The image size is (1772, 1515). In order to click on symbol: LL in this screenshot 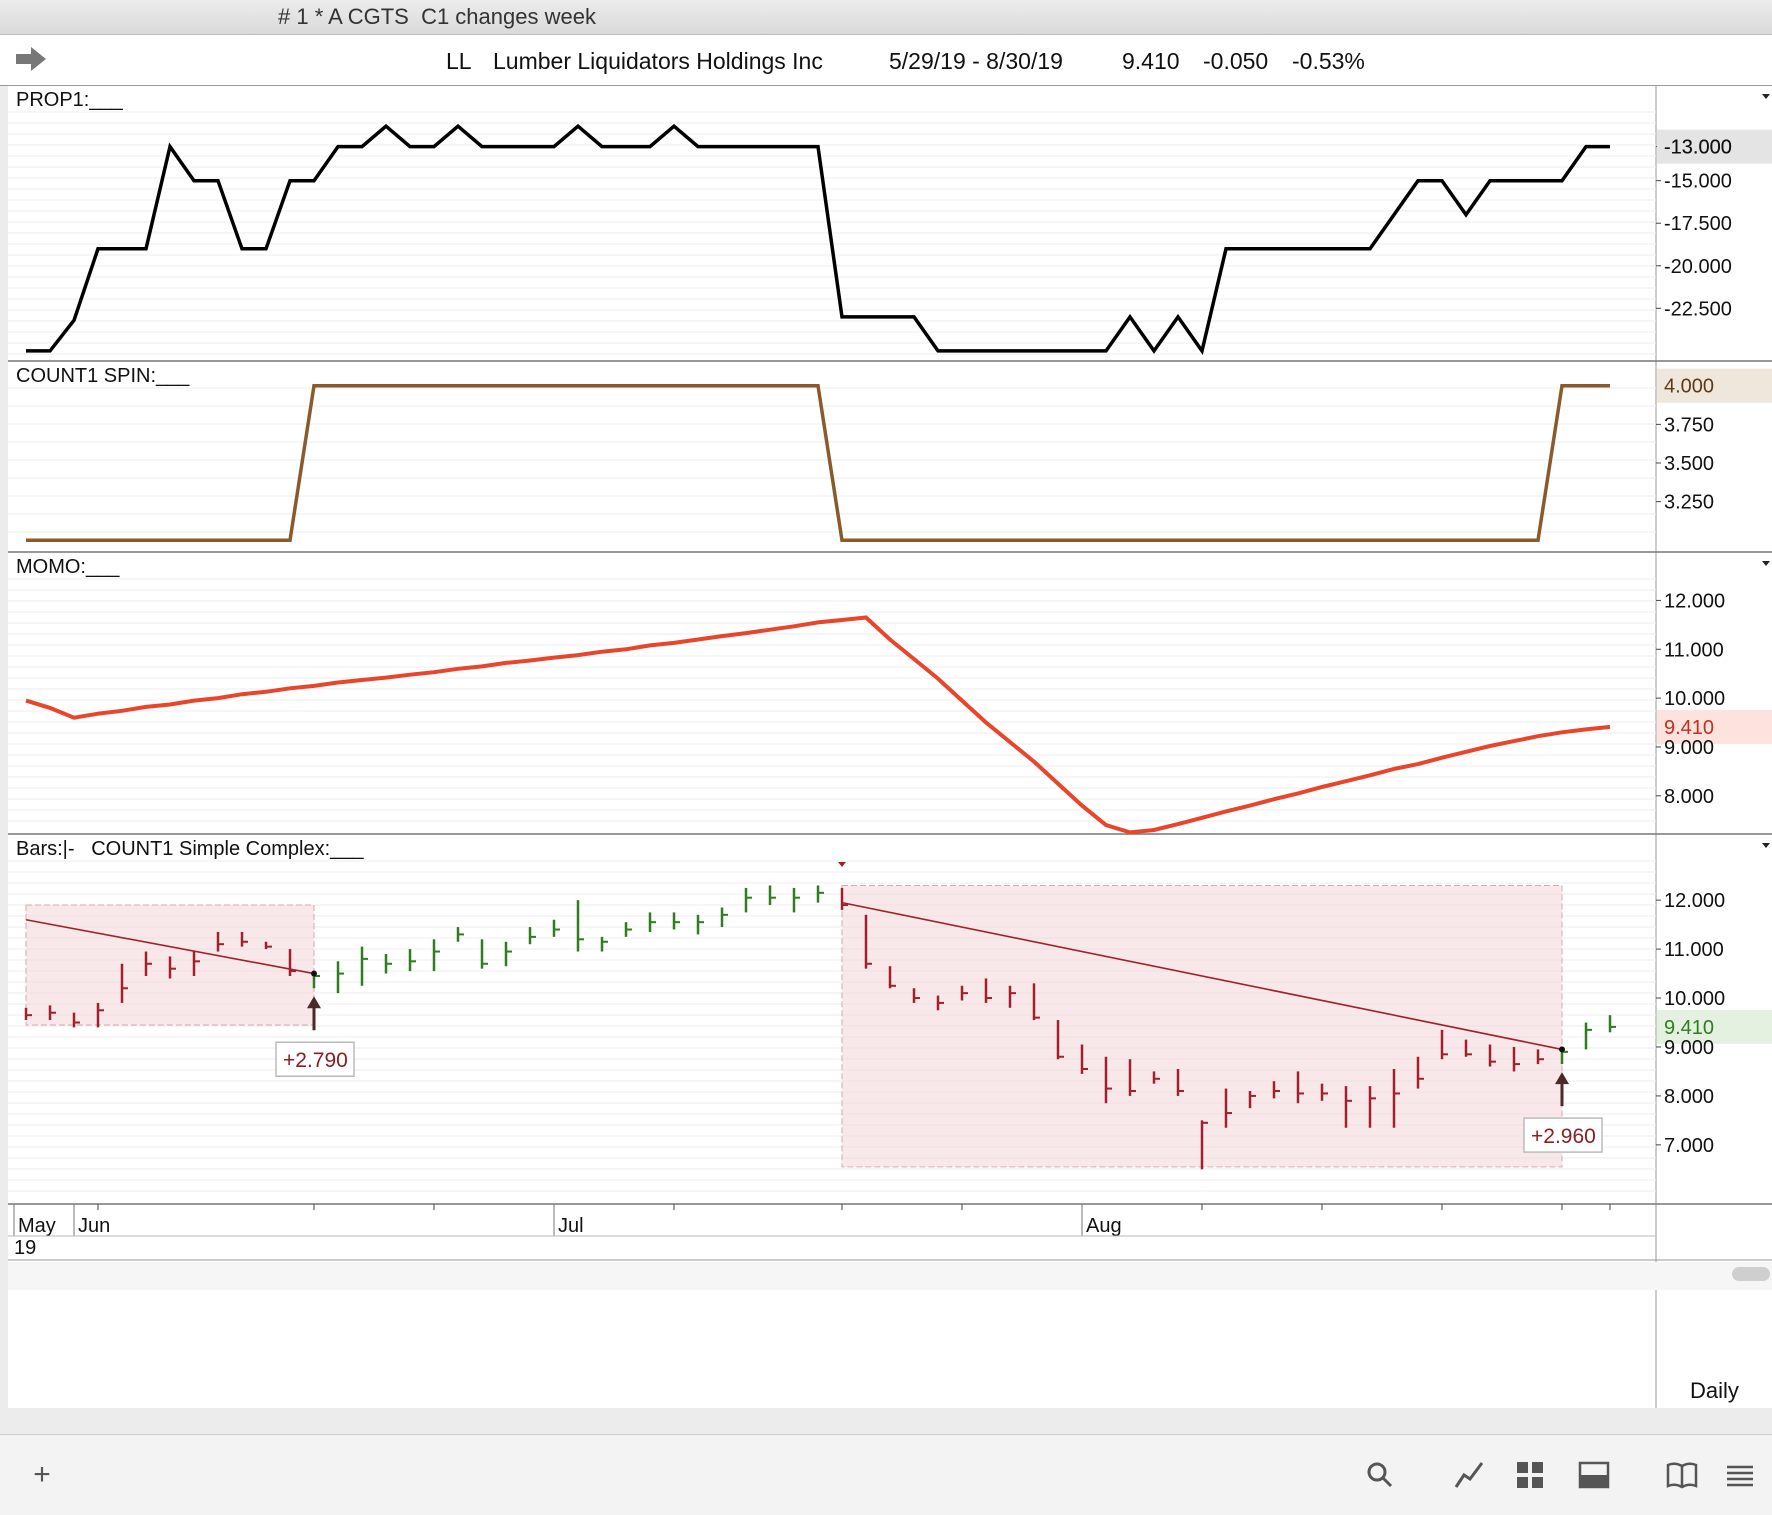, I will do `click(459, 61)`.